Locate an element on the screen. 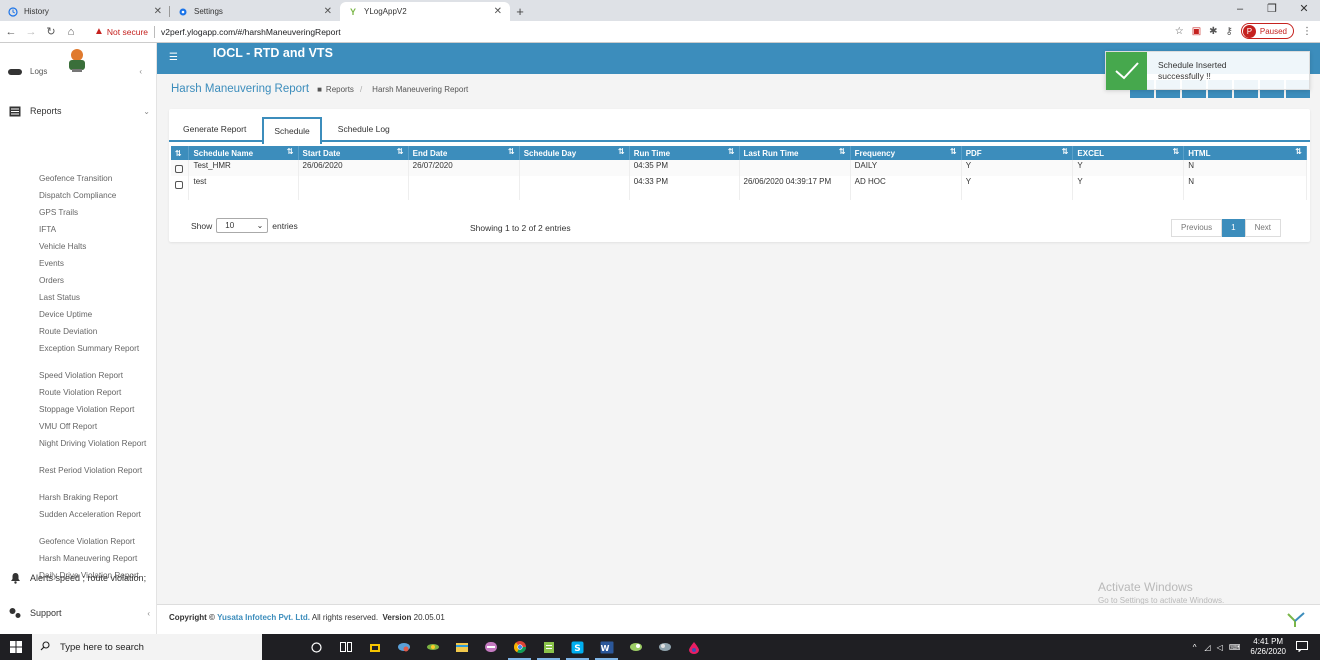 This screenshot has width=1320, height=660. new-tab-button: + is located at coordinates (520, 11).